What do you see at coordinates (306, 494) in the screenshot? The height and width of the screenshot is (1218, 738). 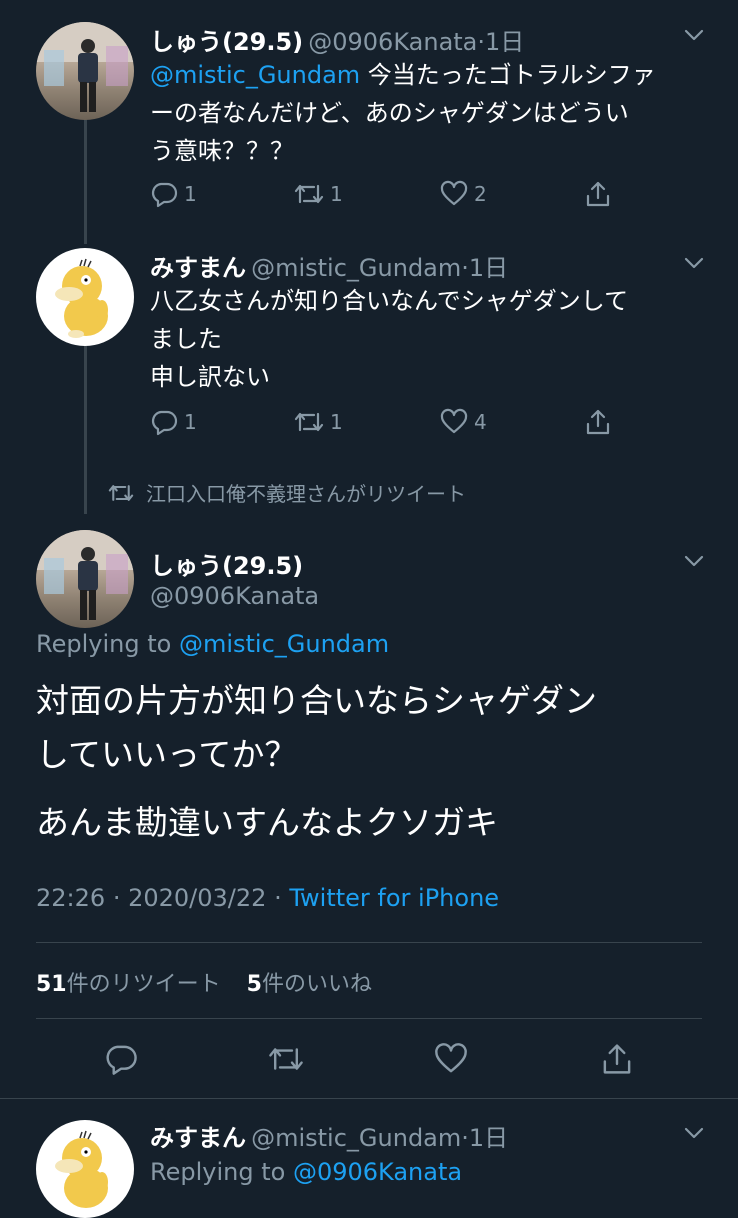 I see `retweet-notice-text: 江口入口俺不義理さんがリツイート` at bounding box center [306, 494].